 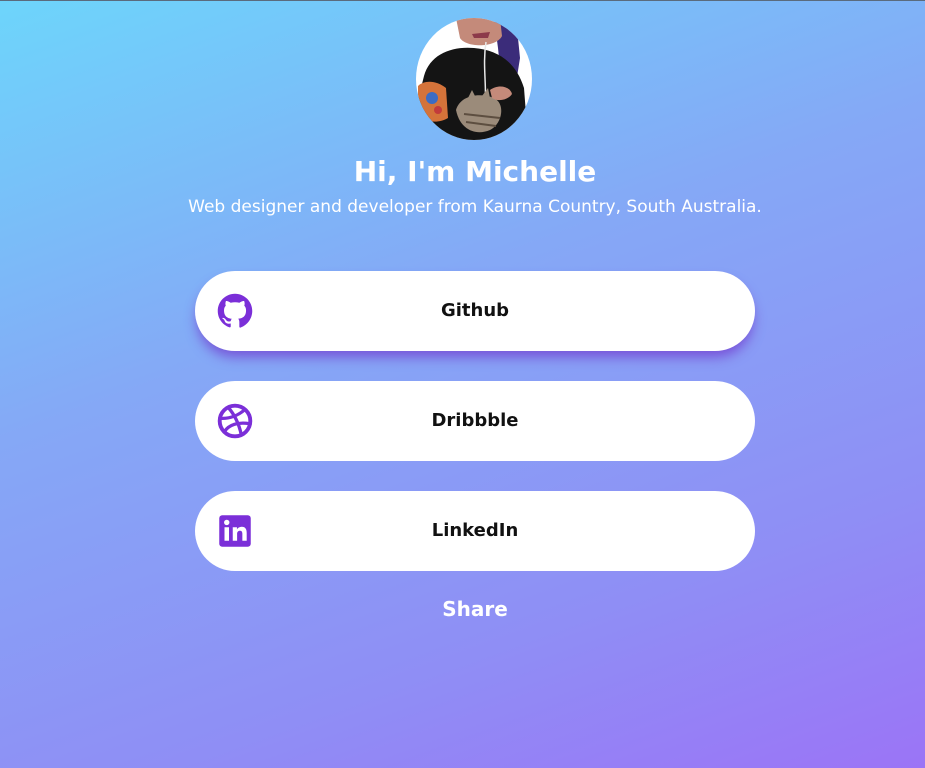 I want to click on dribbble-label: Dribbble, so click(x=475, y=420).